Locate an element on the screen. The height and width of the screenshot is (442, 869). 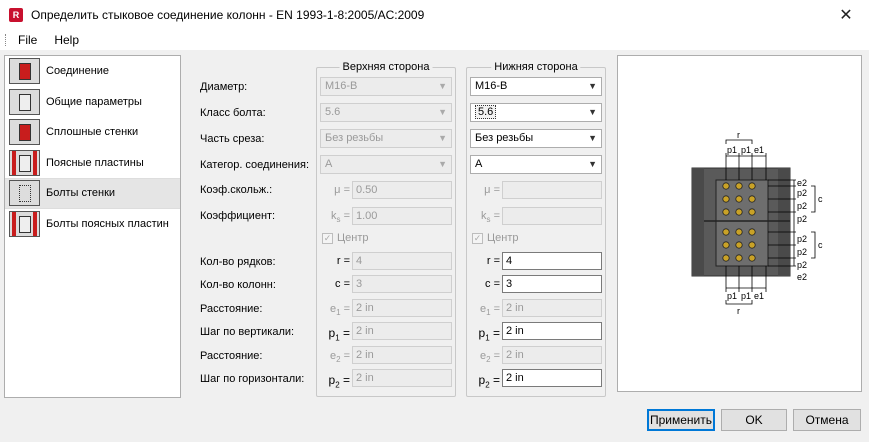
upper-shear-part-select: Без резьбы ▼ is located at coordinates (386, 138).